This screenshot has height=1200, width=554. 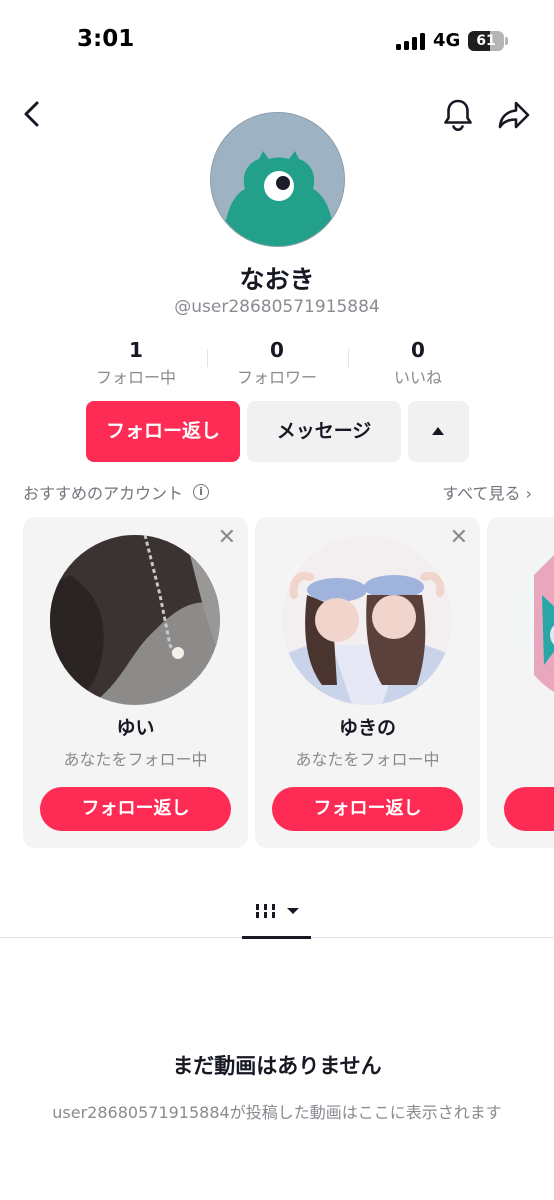 I want to click on suggested-accounts-header: おすすめのアカウント i, so click(x=116, y=492).